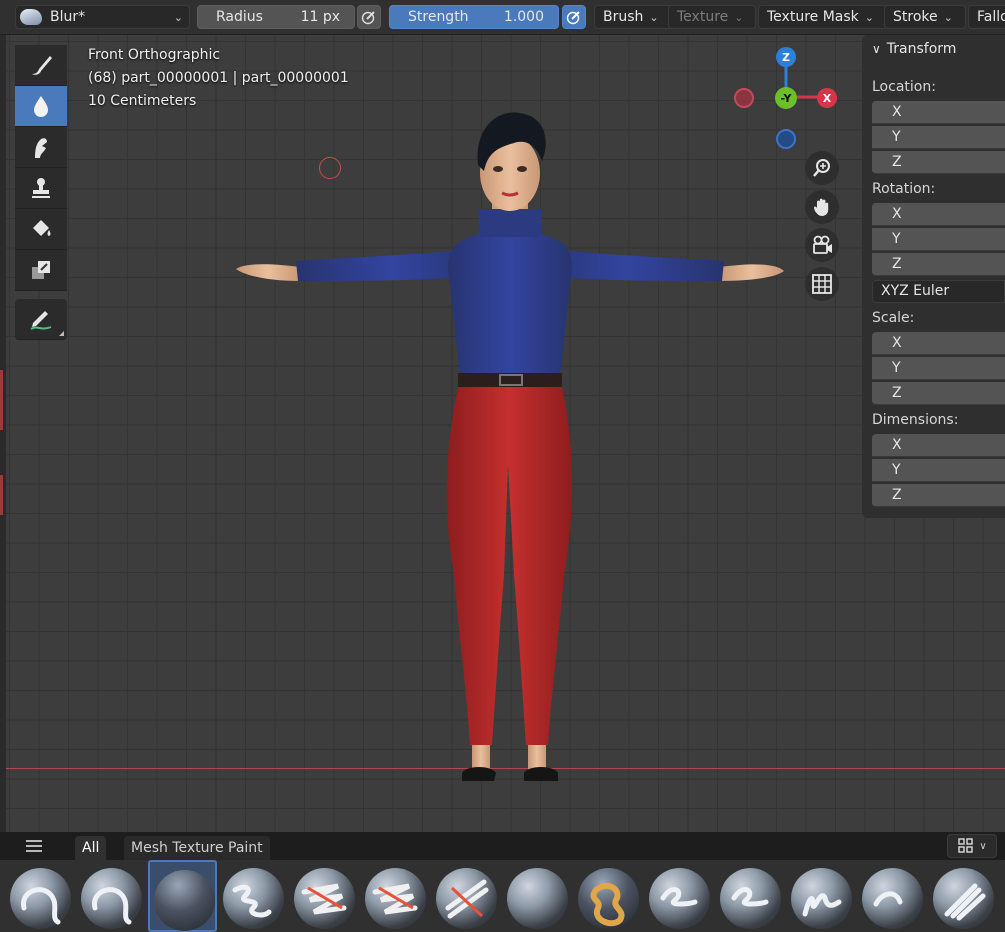 The height and width of the screenshot is (932, 1005). Describe the element at coordinates (938, 214) in the screenshot. I see `rotation-x-field: X` at that location.